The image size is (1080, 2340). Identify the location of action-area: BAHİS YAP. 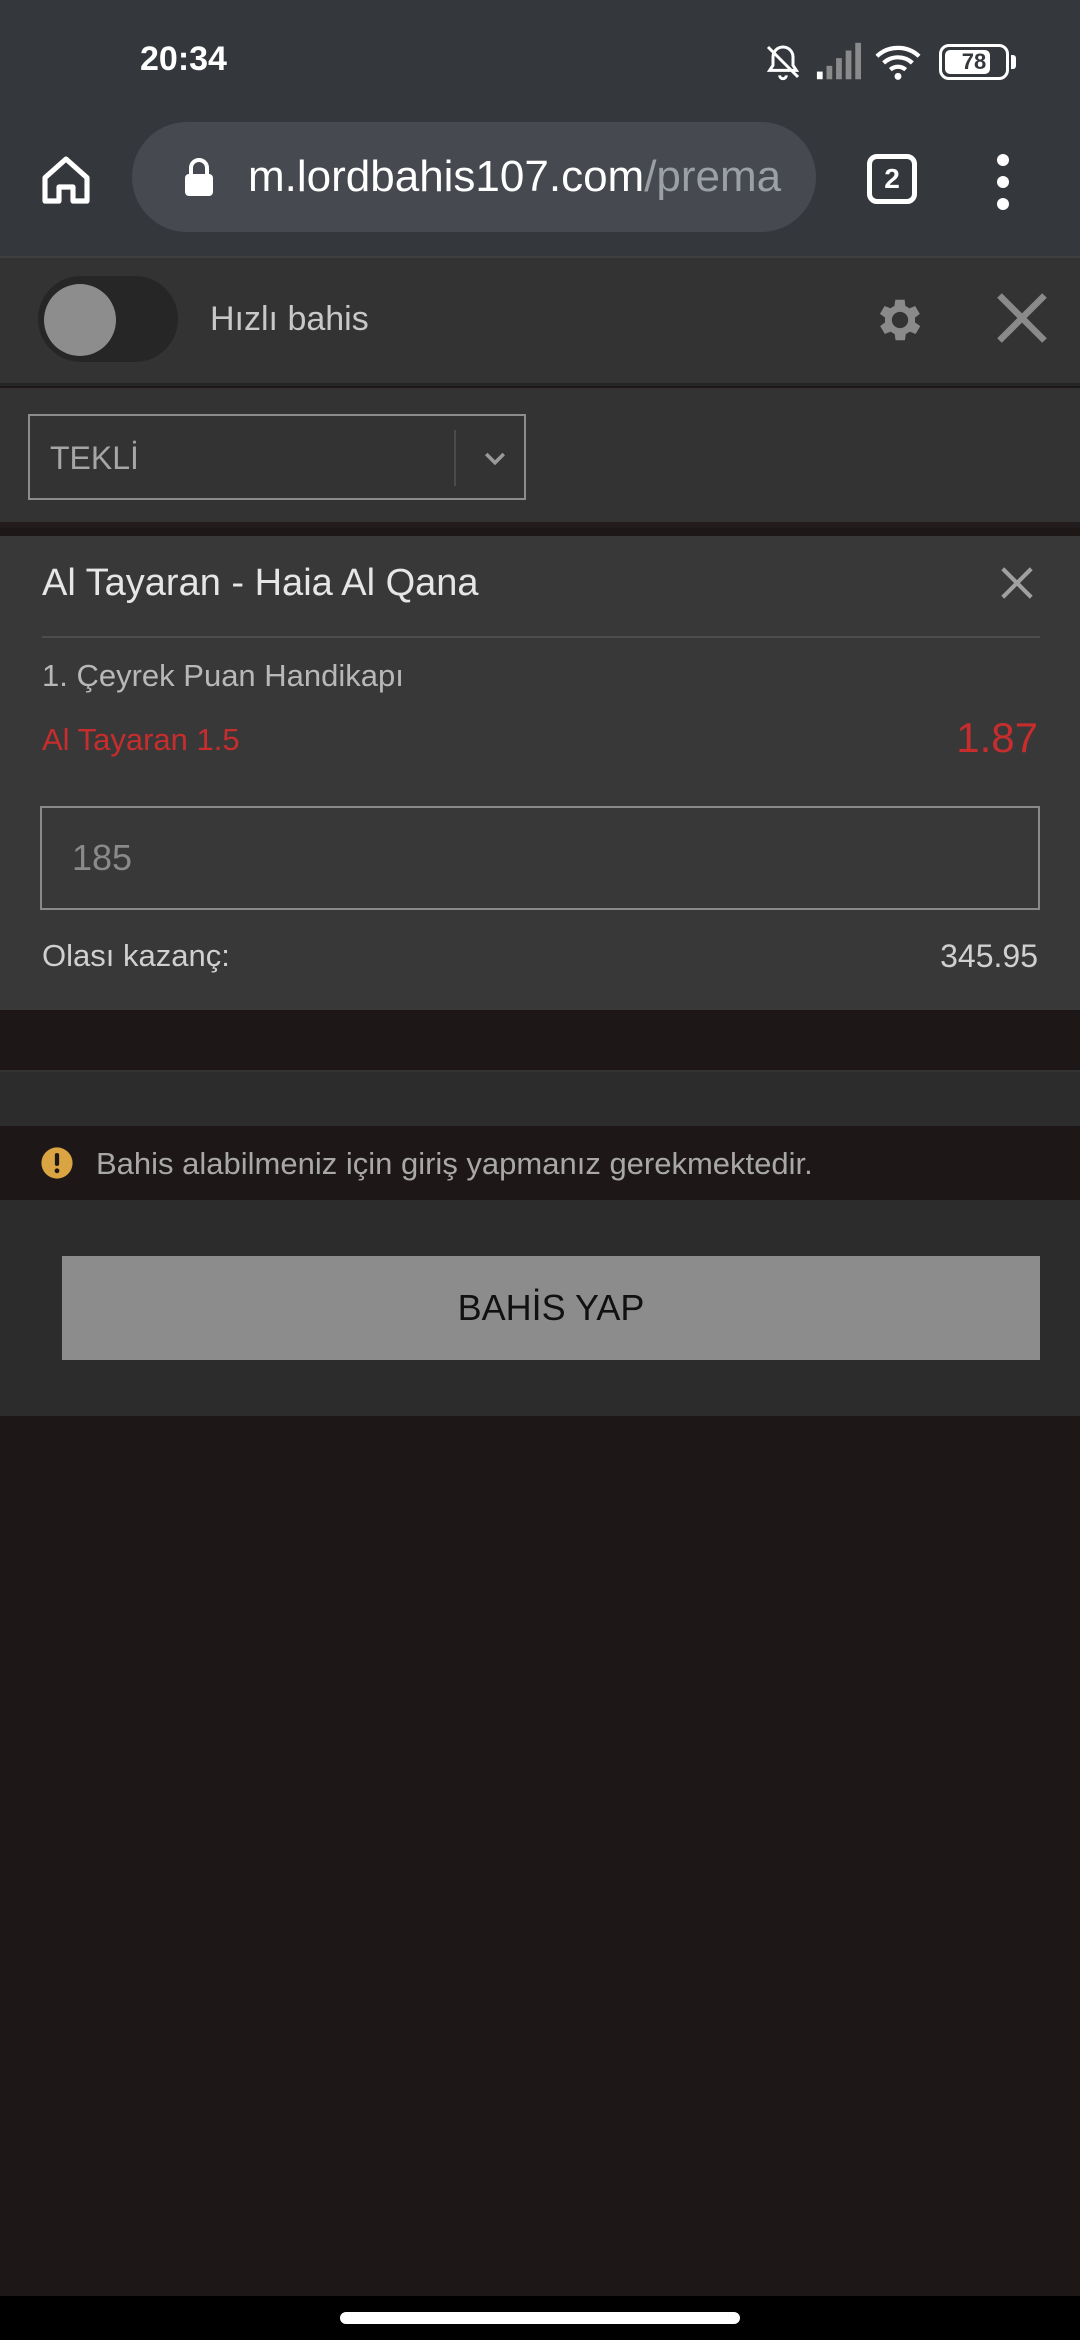
(540, 1308).